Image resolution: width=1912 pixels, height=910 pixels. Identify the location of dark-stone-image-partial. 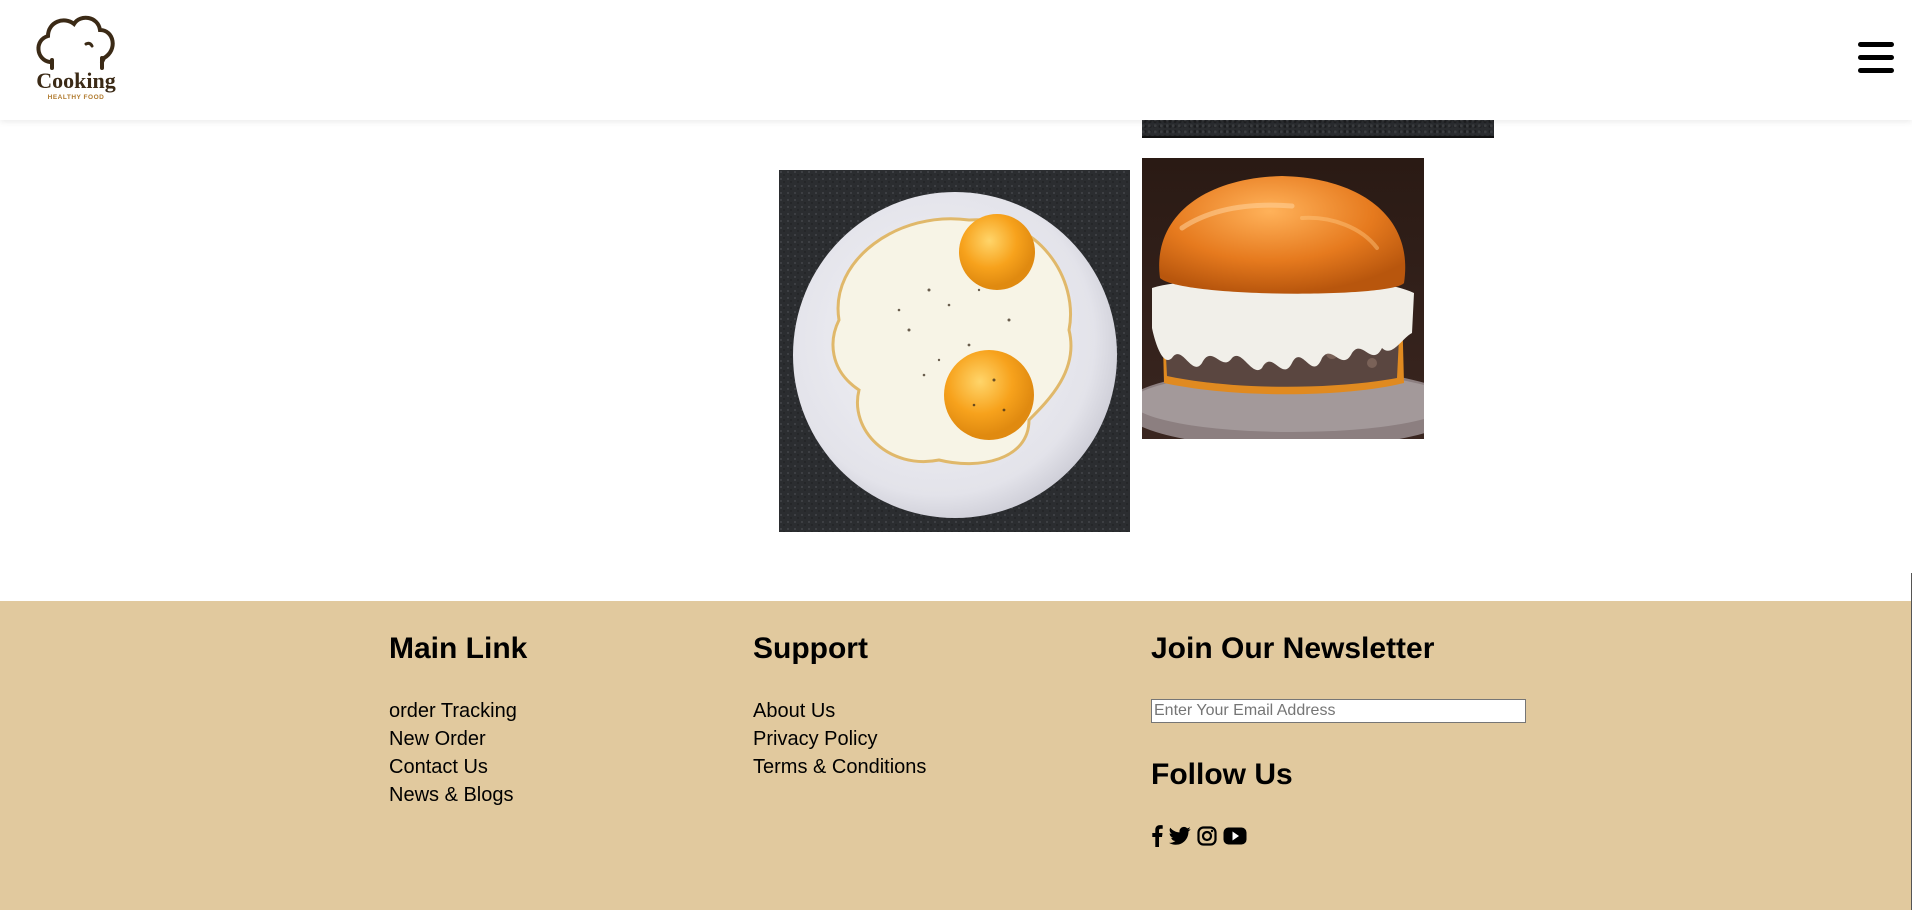
(1318, 128).